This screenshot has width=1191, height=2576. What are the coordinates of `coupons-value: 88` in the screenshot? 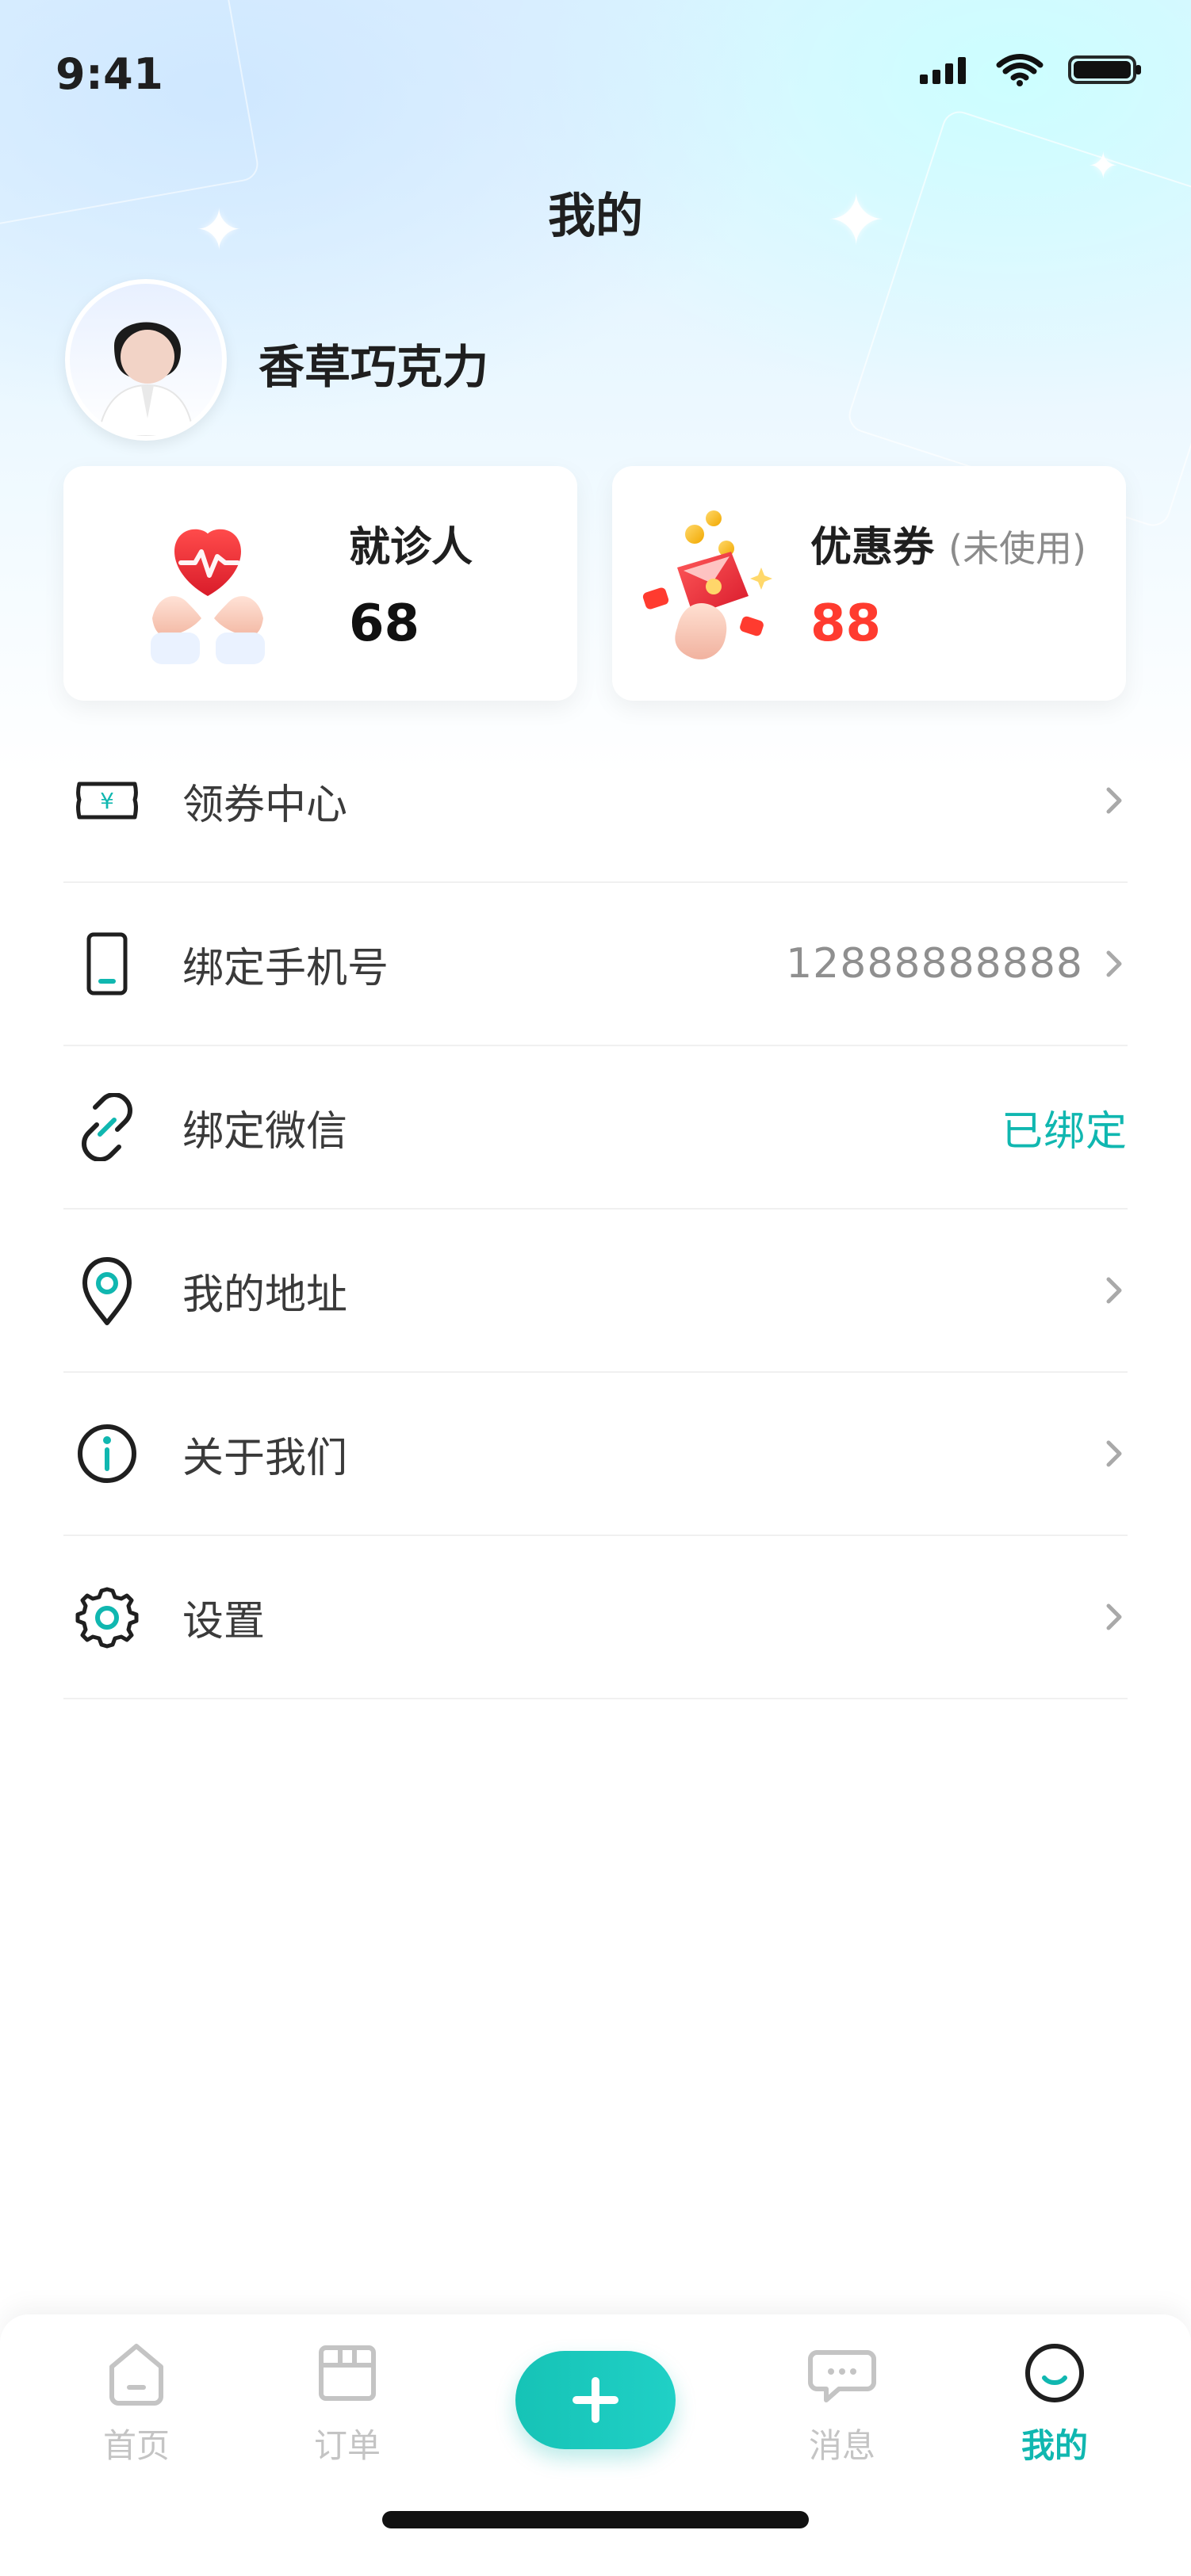 It's located at (846, 623).